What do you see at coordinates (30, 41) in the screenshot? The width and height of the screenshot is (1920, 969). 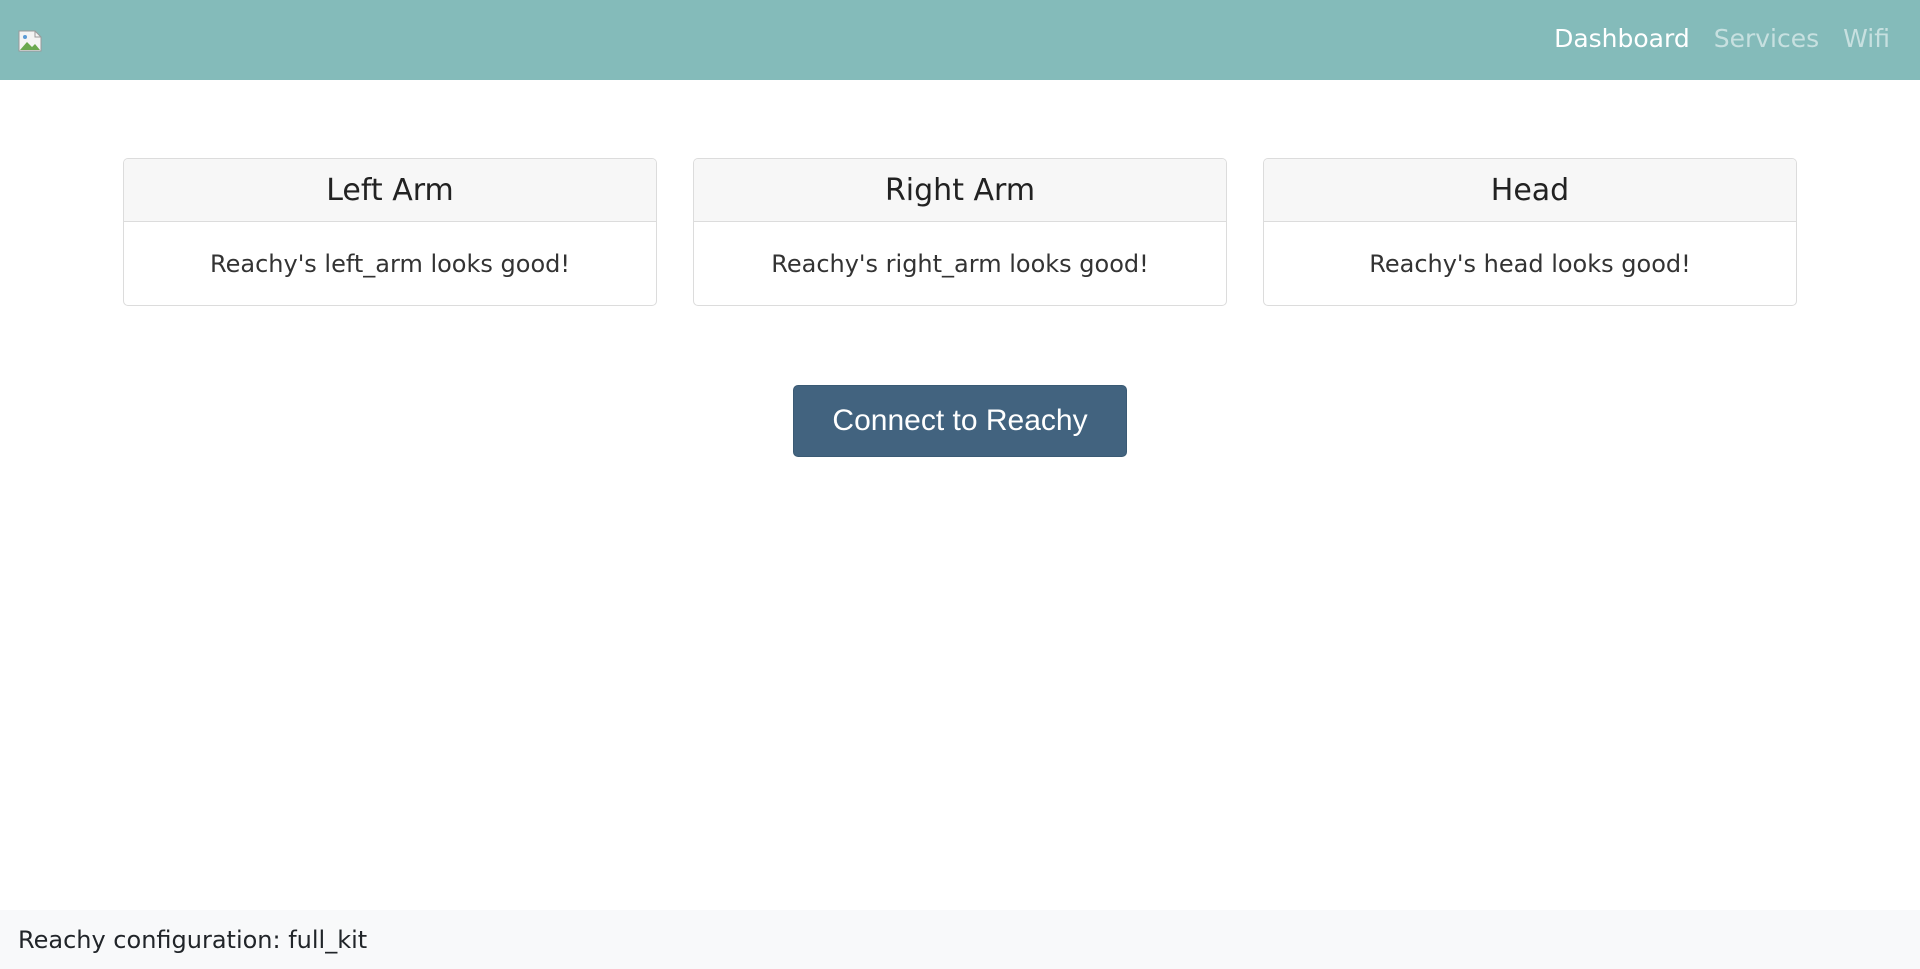 I see `broken-image-icon` at bounding box center [30, 41].